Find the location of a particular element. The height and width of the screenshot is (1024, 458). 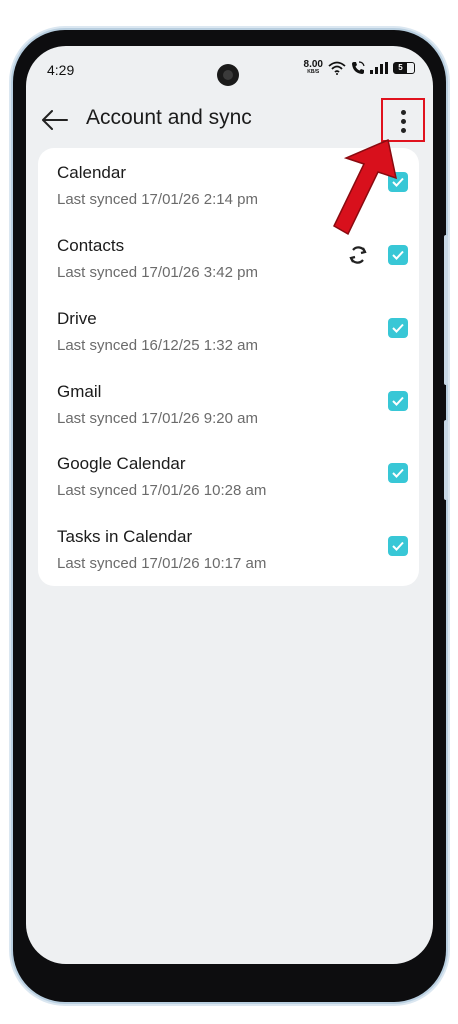

sync-item-title: Google Calendar is located at coordinates (121, 463).